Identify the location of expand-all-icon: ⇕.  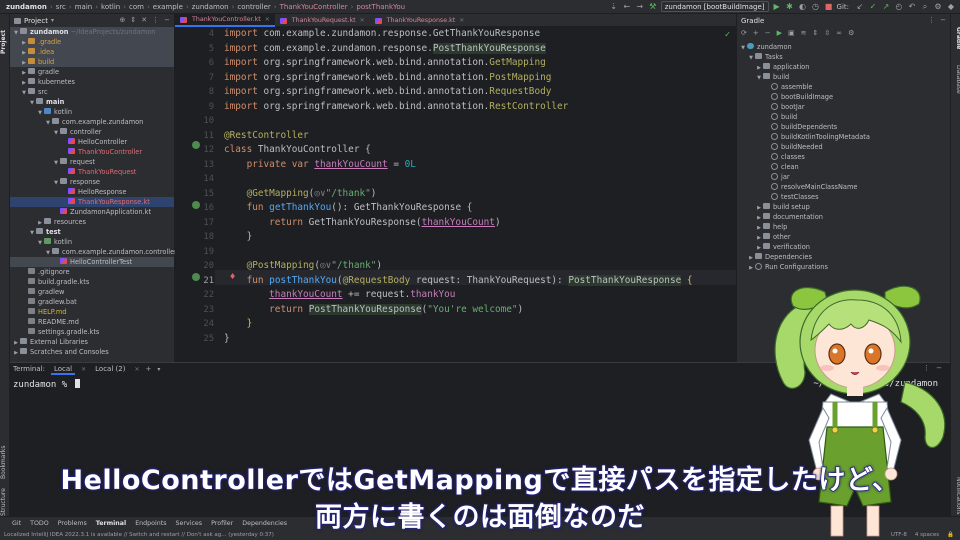
(816, 33).